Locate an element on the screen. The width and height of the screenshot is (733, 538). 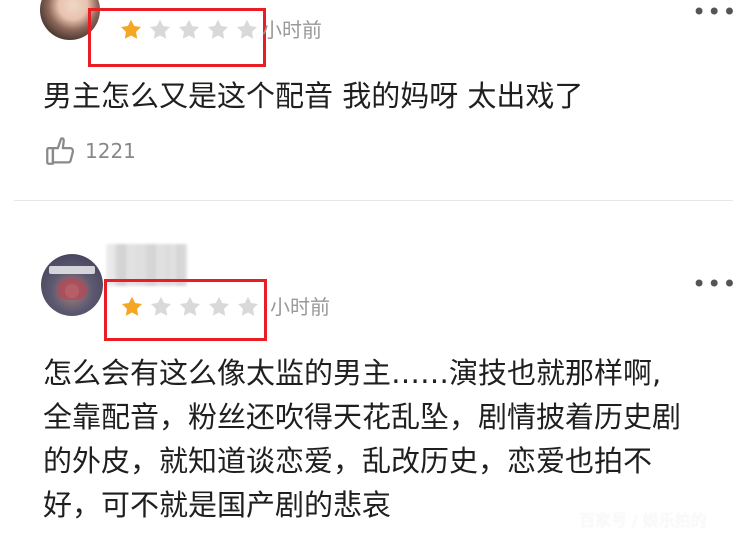
comment-text-line: 怎么会有这么像太监的男主……演技也就那样啊, is located at coordinates (352, 373).